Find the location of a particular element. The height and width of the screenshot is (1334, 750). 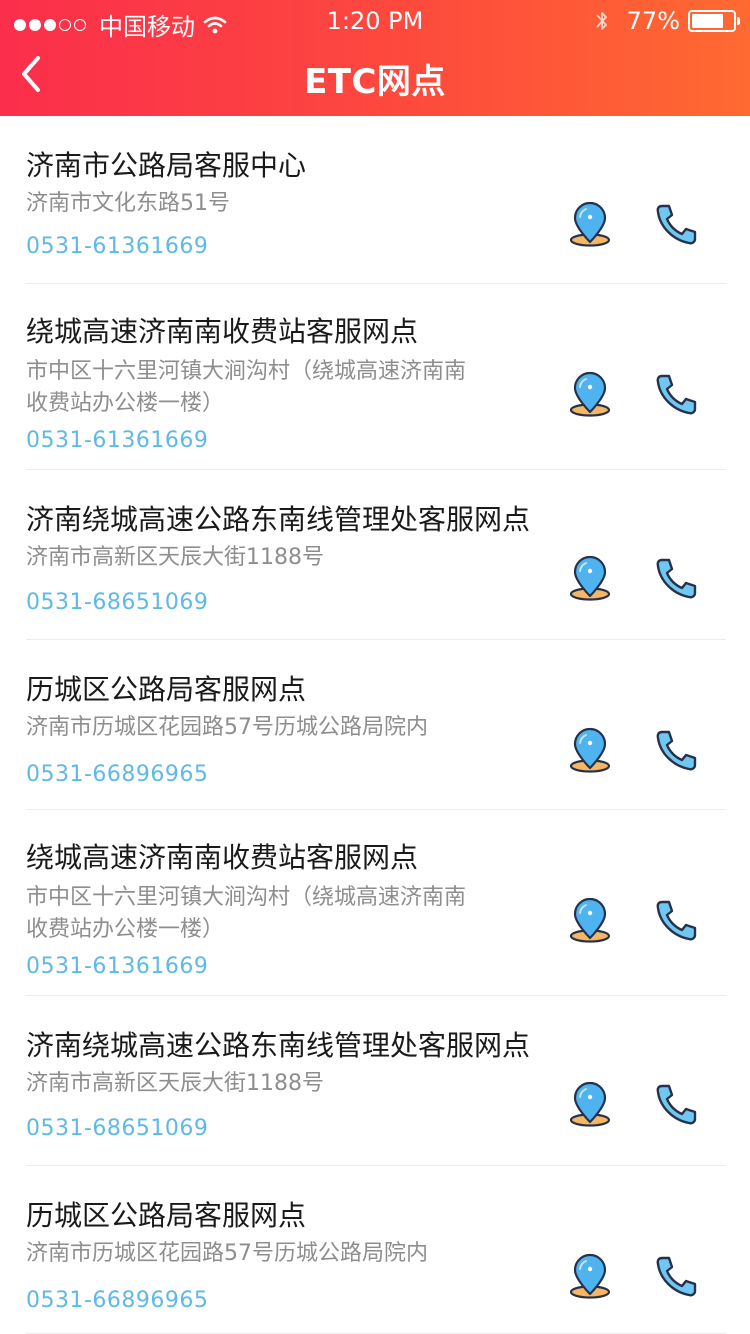

header: 中国移动 1:20 PM 77% ETC网点 is located at coordinates (375, 58).